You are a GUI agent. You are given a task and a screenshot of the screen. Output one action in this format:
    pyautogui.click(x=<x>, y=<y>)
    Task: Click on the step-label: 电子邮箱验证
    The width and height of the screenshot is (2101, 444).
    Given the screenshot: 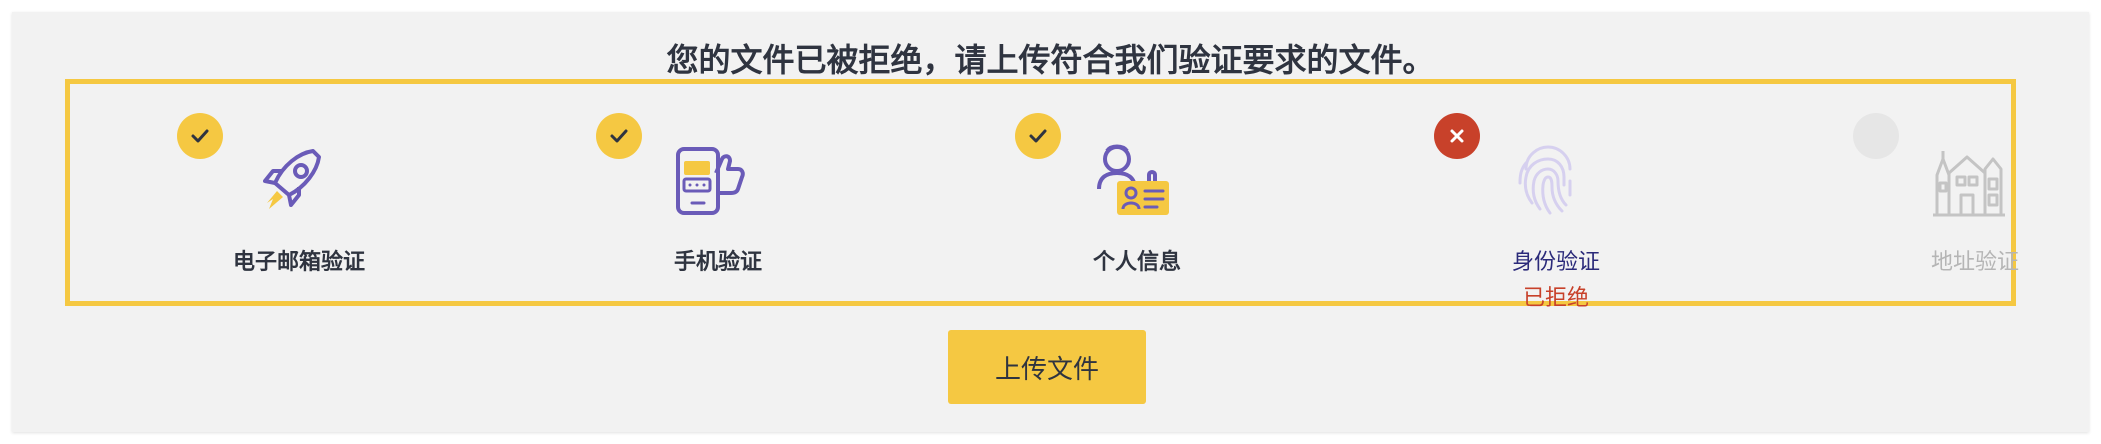 What is the action you would take?
    pyautogui.click(x=298, y=262)
    